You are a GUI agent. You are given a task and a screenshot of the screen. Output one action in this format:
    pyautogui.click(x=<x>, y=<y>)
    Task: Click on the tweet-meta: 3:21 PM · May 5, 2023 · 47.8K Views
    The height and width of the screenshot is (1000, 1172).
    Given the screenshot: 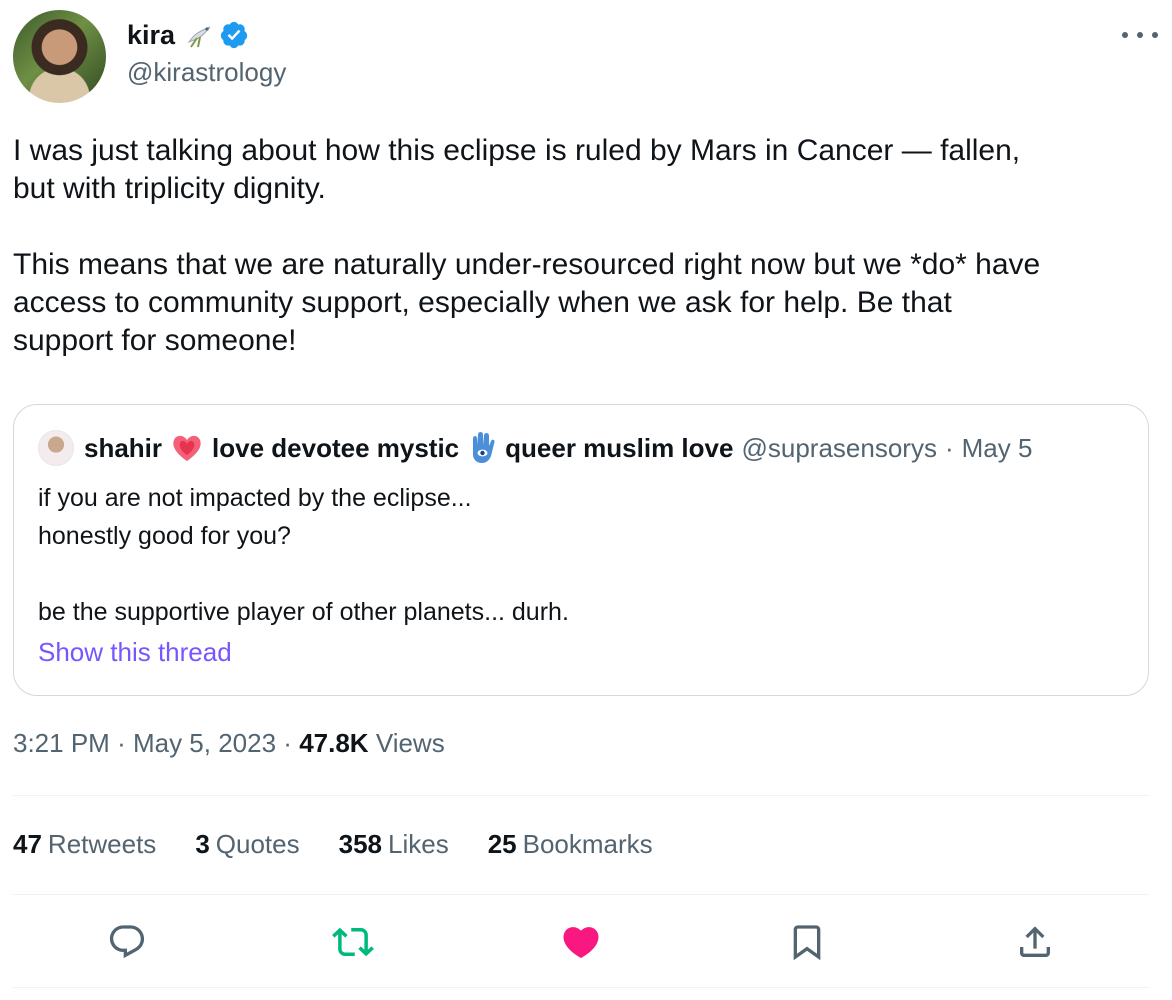 What is the action you would take?
    pyautogui.click(x=229, y=743)
    